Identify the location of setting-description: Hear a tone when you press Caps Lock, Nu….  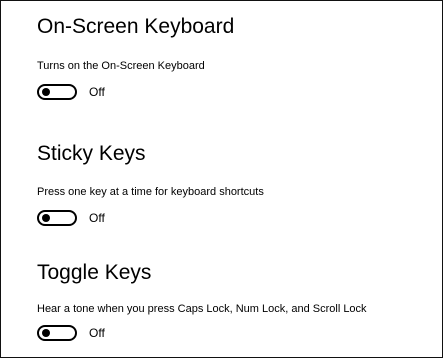
(202, 309).